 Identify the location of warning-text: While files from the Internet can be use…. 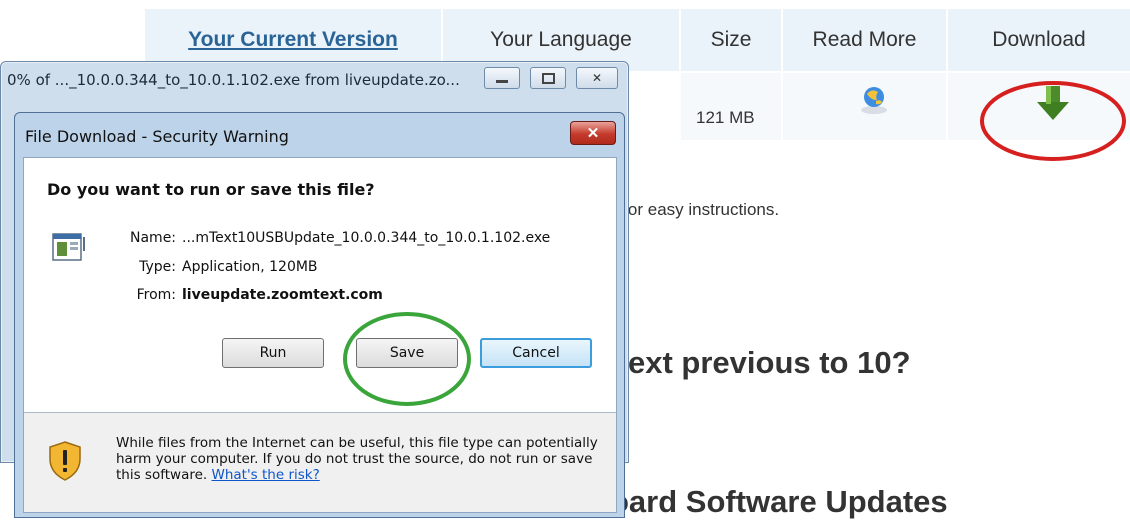
(357, 459).